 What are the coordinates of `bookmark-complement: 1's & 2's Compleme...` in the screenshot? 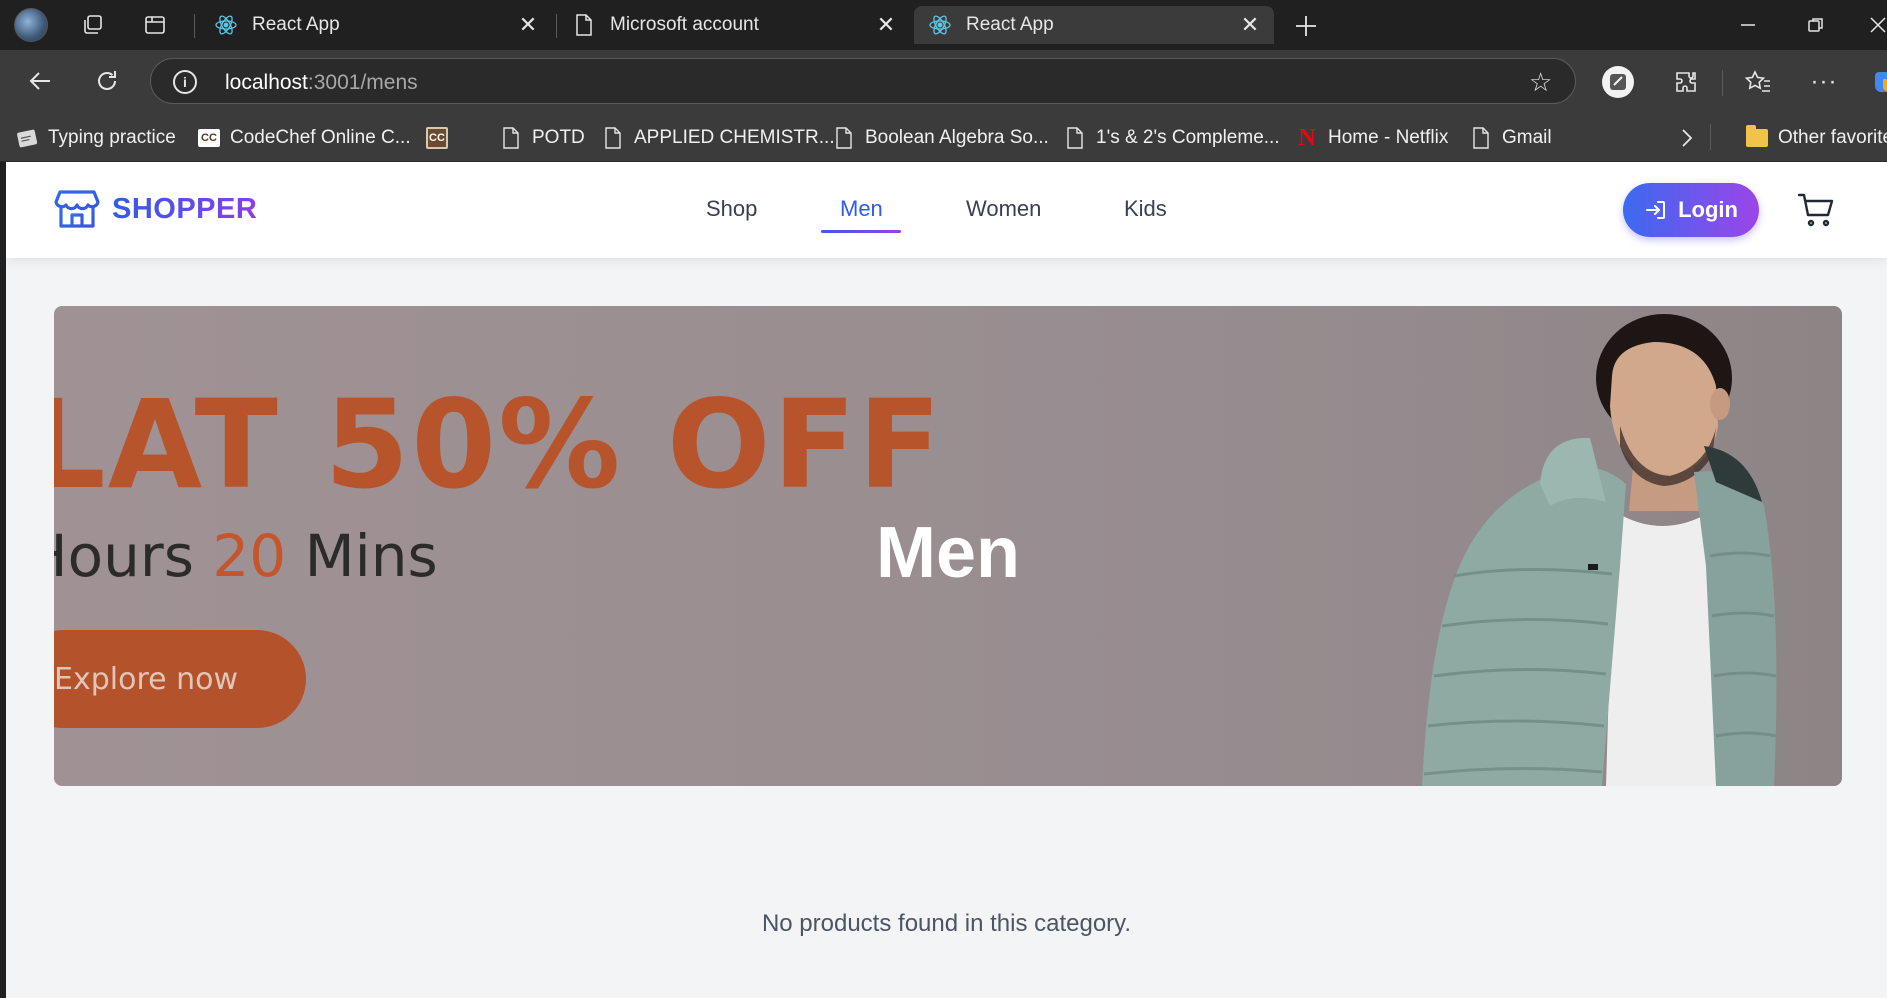 It's located at (1172, 138).